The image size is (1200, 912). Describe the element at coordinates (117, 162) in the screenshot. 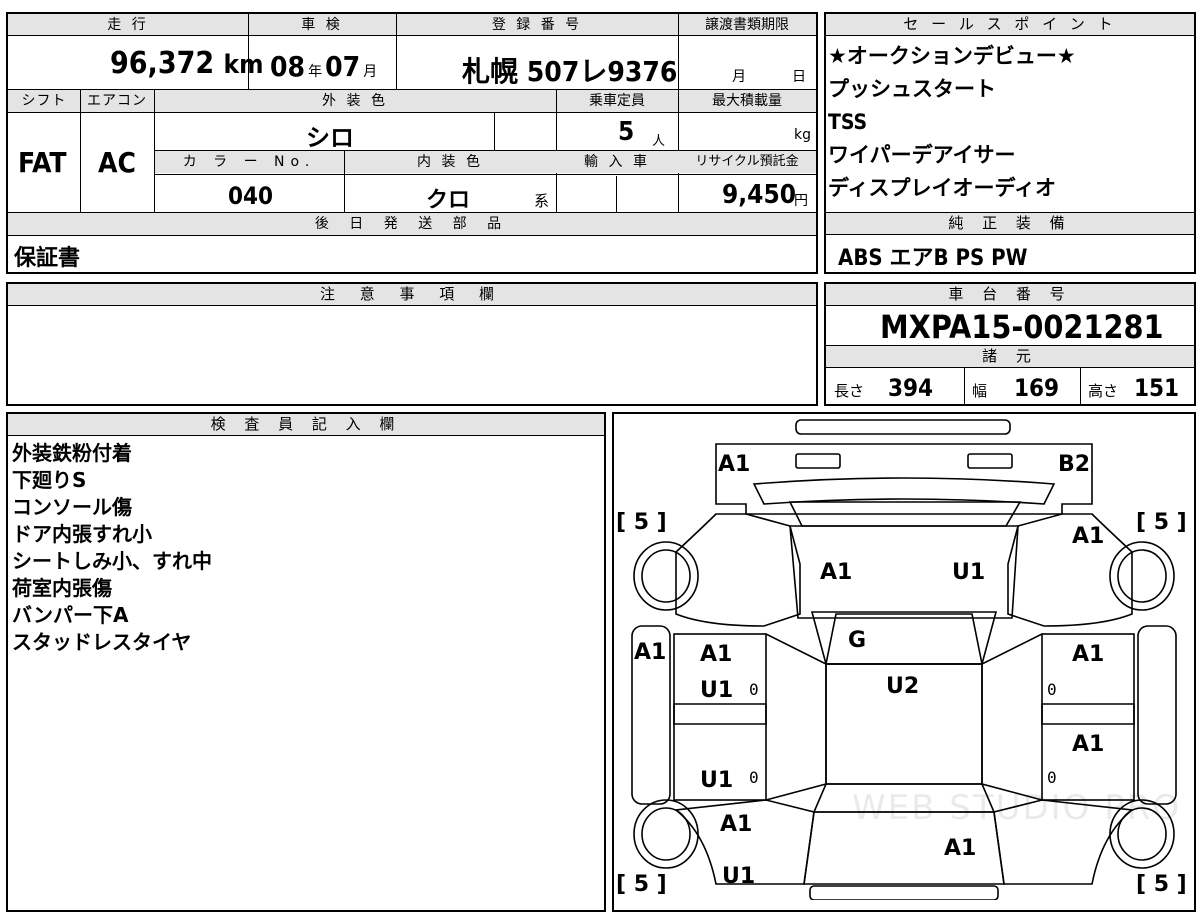

I see `ac-value: AC` at that location.